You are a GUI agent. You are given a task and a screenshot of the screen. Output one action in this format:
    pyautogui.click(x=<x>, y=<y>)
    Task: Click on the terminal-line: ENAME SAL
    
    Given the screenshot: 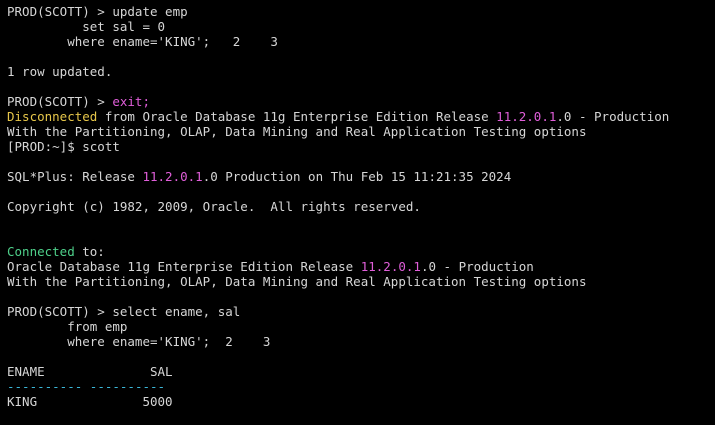 What is the action you would take?
    pyautogui.click(x=361, y=371)
    